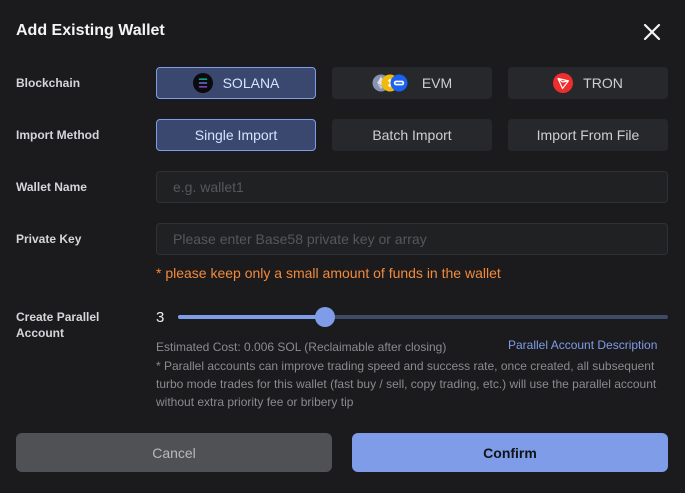  I want to click on blockchain-option-tron: TRON, so click(588, 83).